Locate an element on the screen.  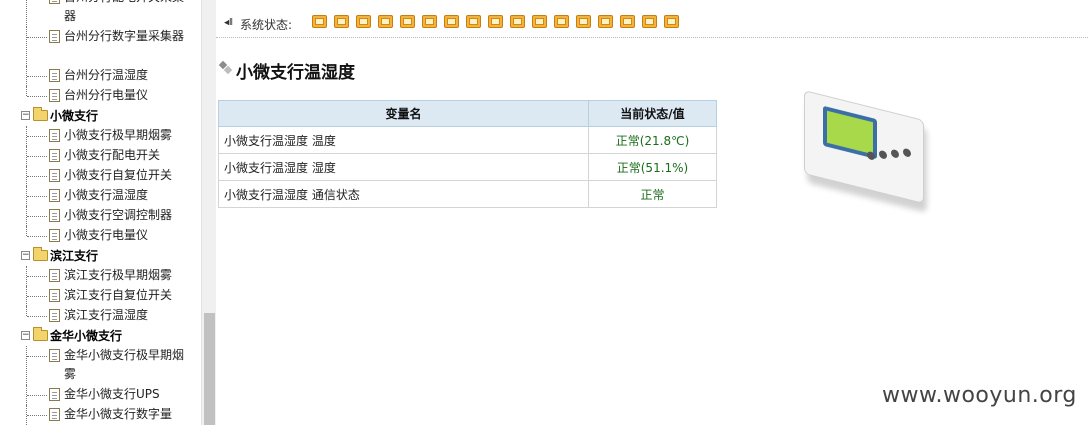
tree-item-label: 台州分行电量仪 is located at coordinates (106, 95).